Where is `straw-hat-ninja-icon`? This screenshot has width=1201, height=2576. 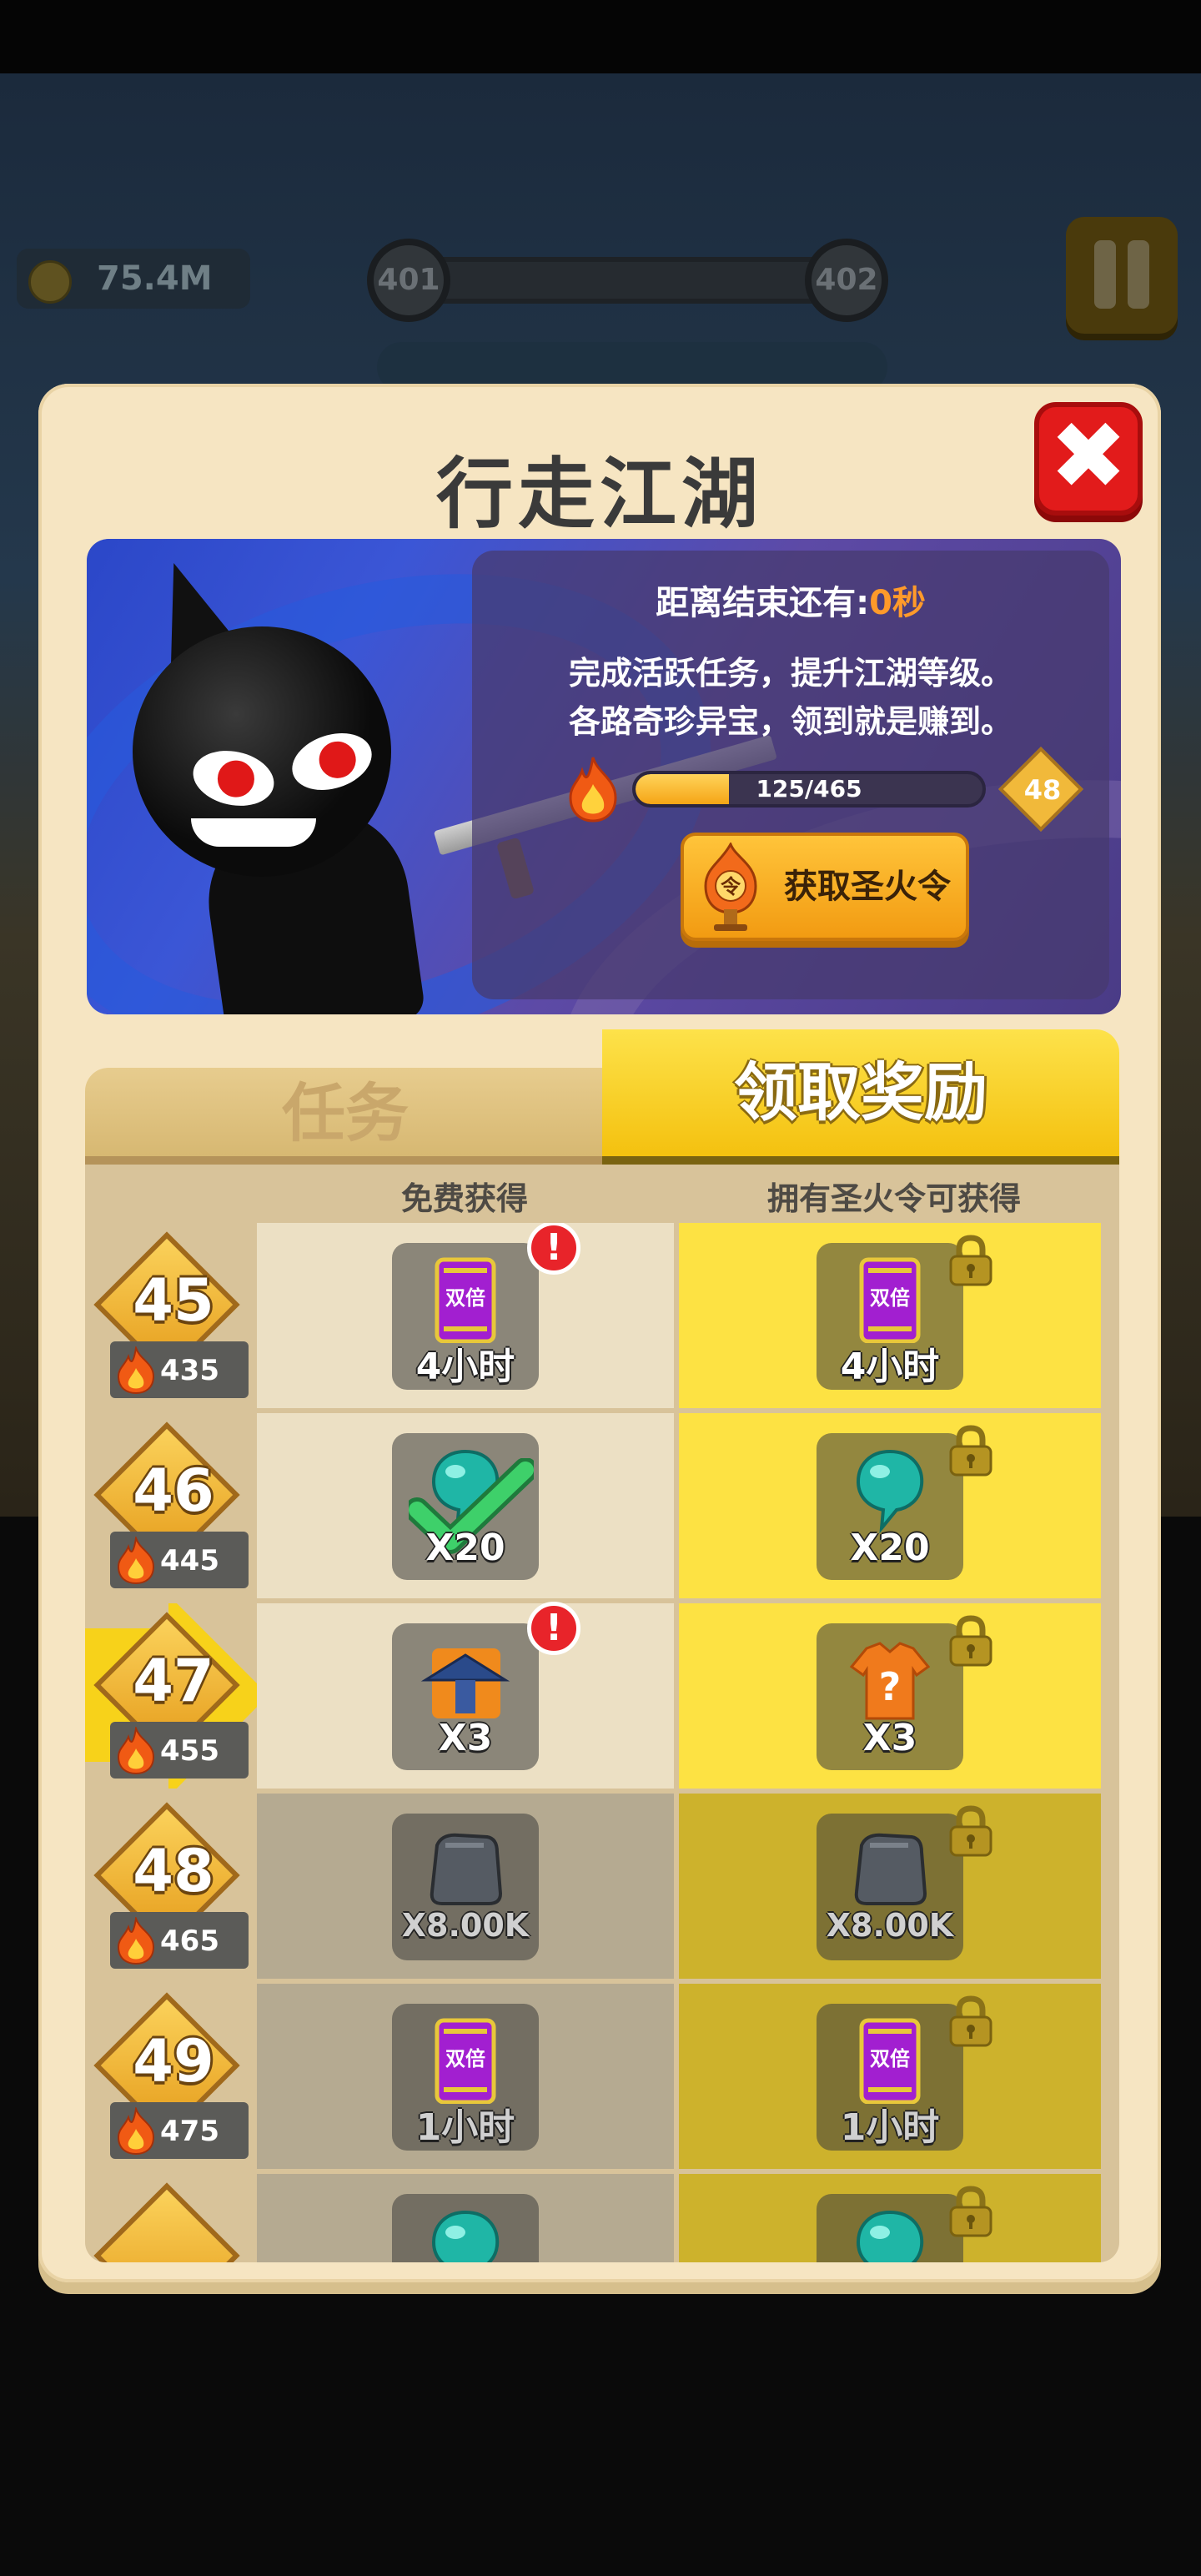
straw-hat-ninja-icon is located at coordinates (465, 1683).